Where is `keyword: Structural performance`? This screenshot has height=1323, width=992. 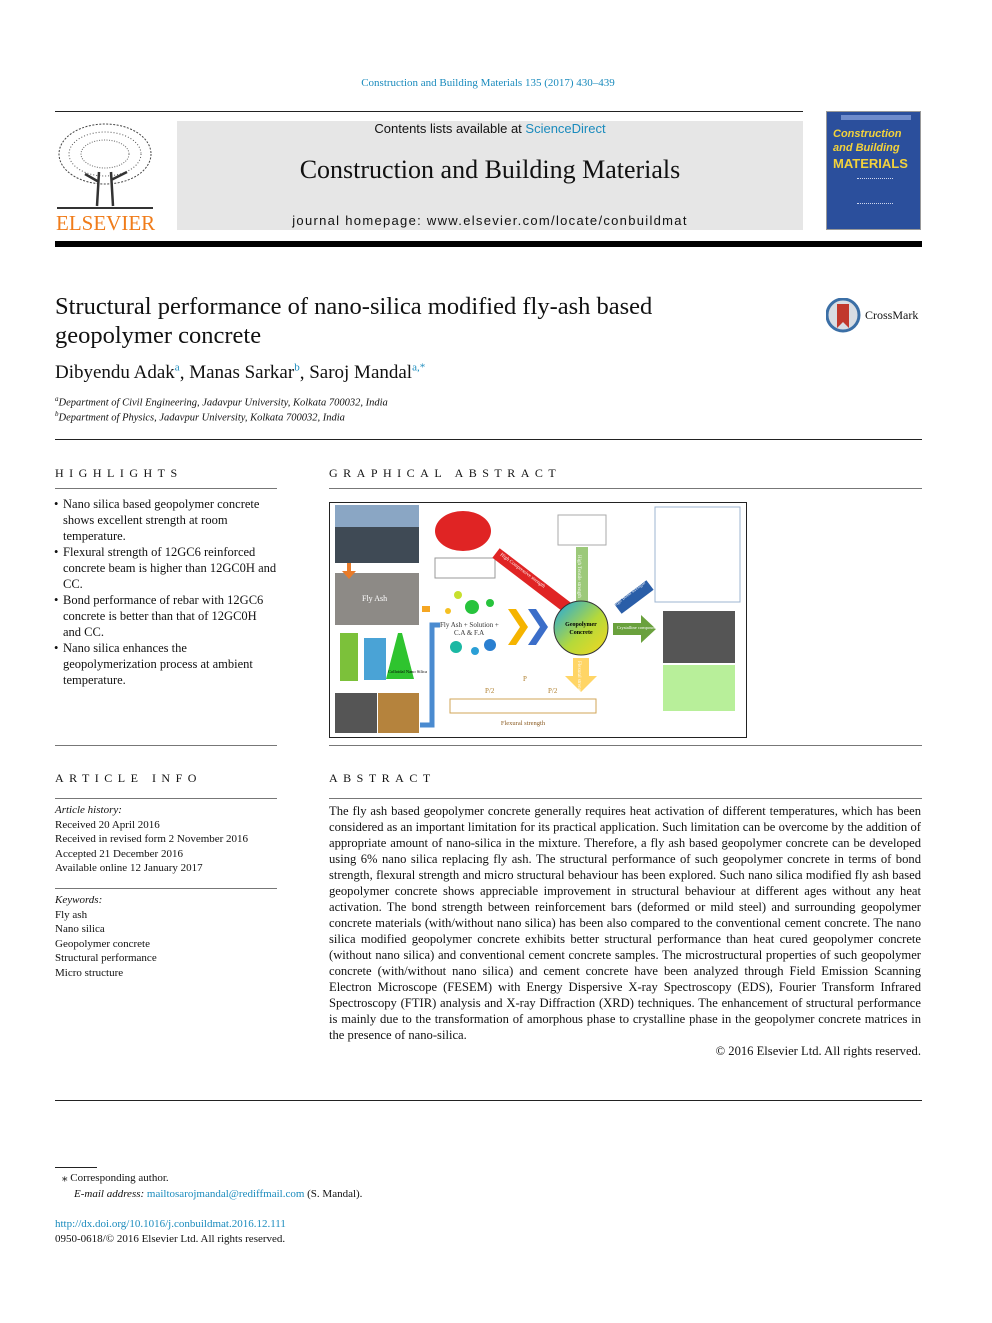 keyword: Structural performance is located at coordinates (106, 958).